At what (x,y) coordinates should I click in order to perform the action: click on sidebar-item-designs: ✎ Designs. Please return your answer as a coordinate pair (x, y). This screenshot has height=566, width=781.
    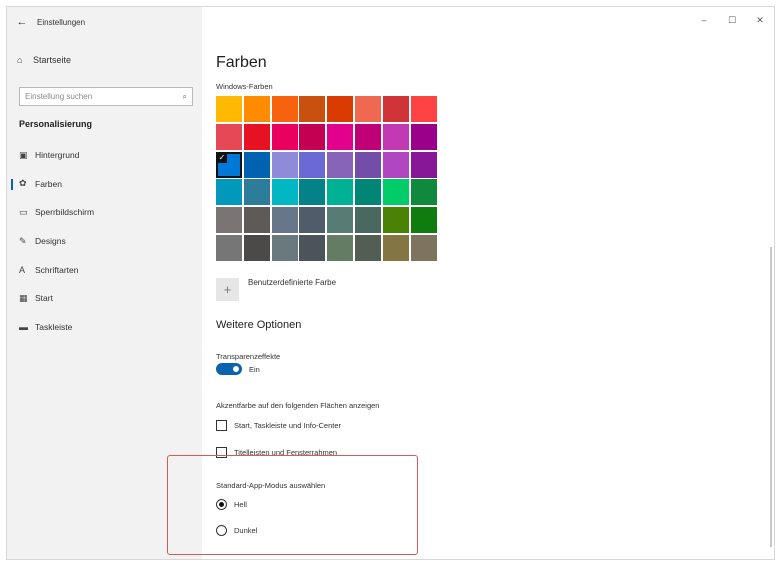
    Looking at the image, I should click on (104, 241).